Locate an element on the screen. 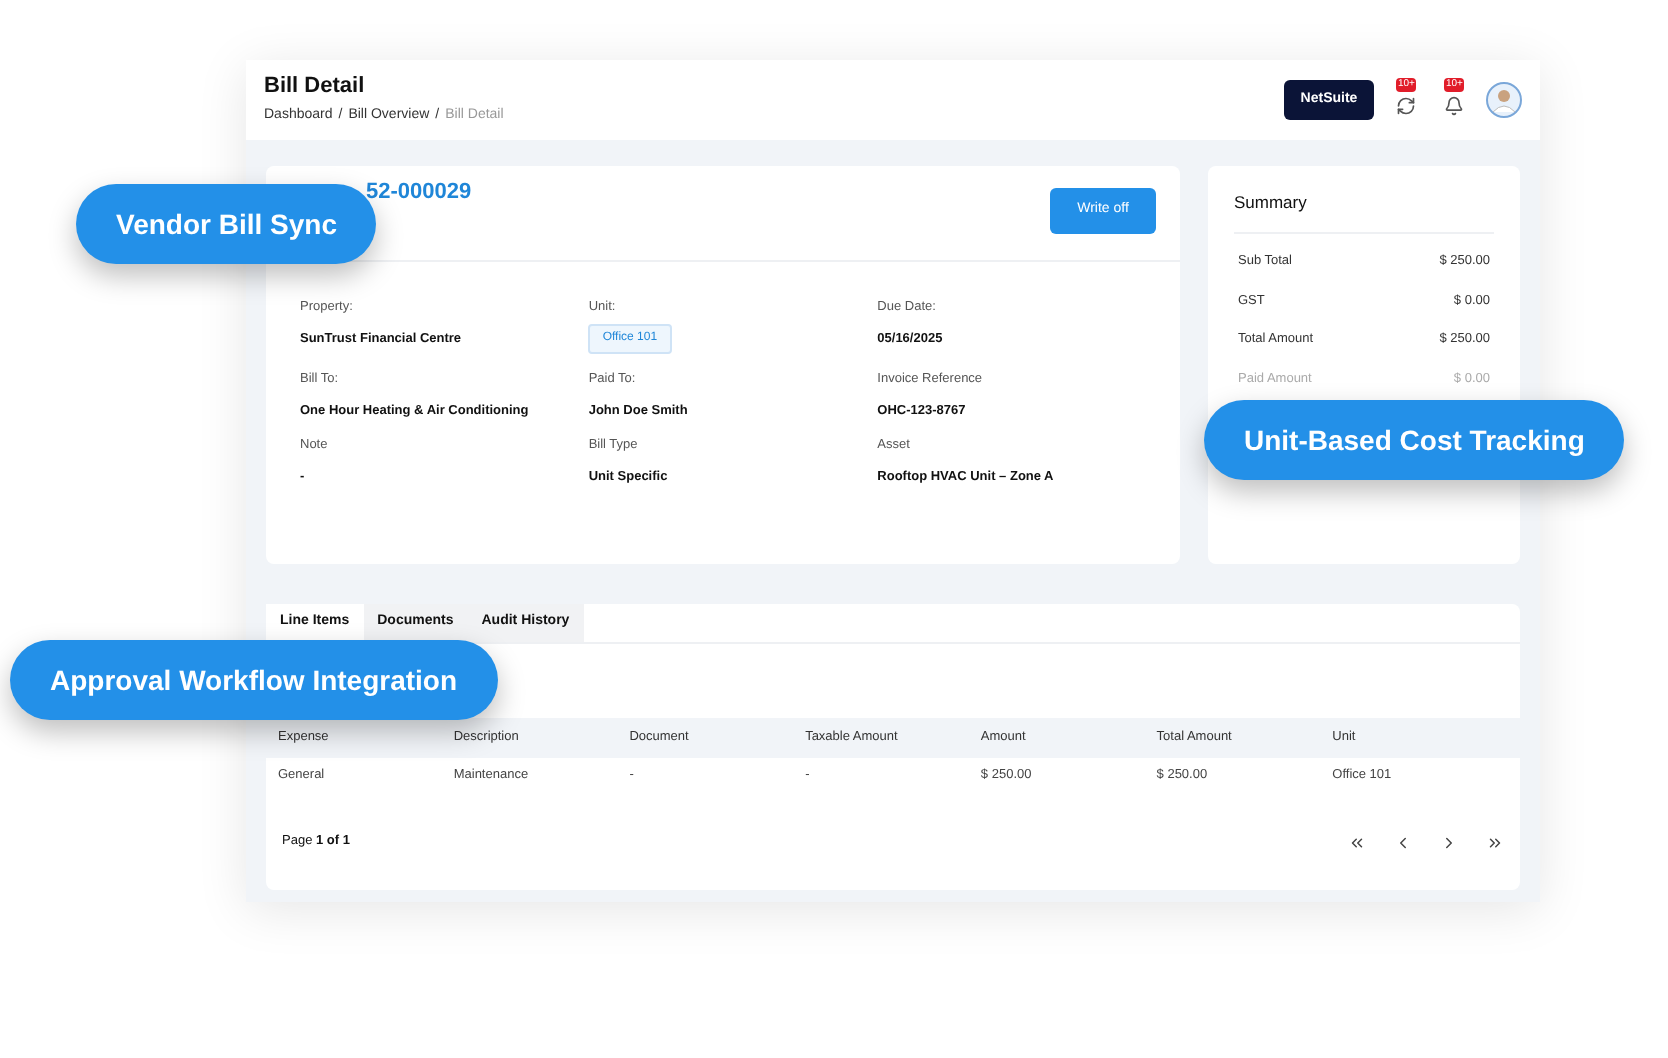 The image size is (1668, 1058). summary-title: Summary is located at coordinates (1364, 212).